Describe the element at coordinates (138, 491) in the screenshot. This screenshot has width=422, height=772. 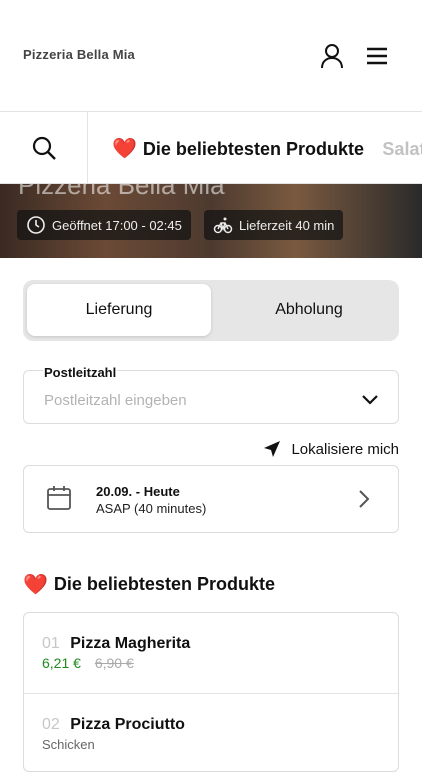
I see `delivery-date: 20.09. - Heute` at that location.